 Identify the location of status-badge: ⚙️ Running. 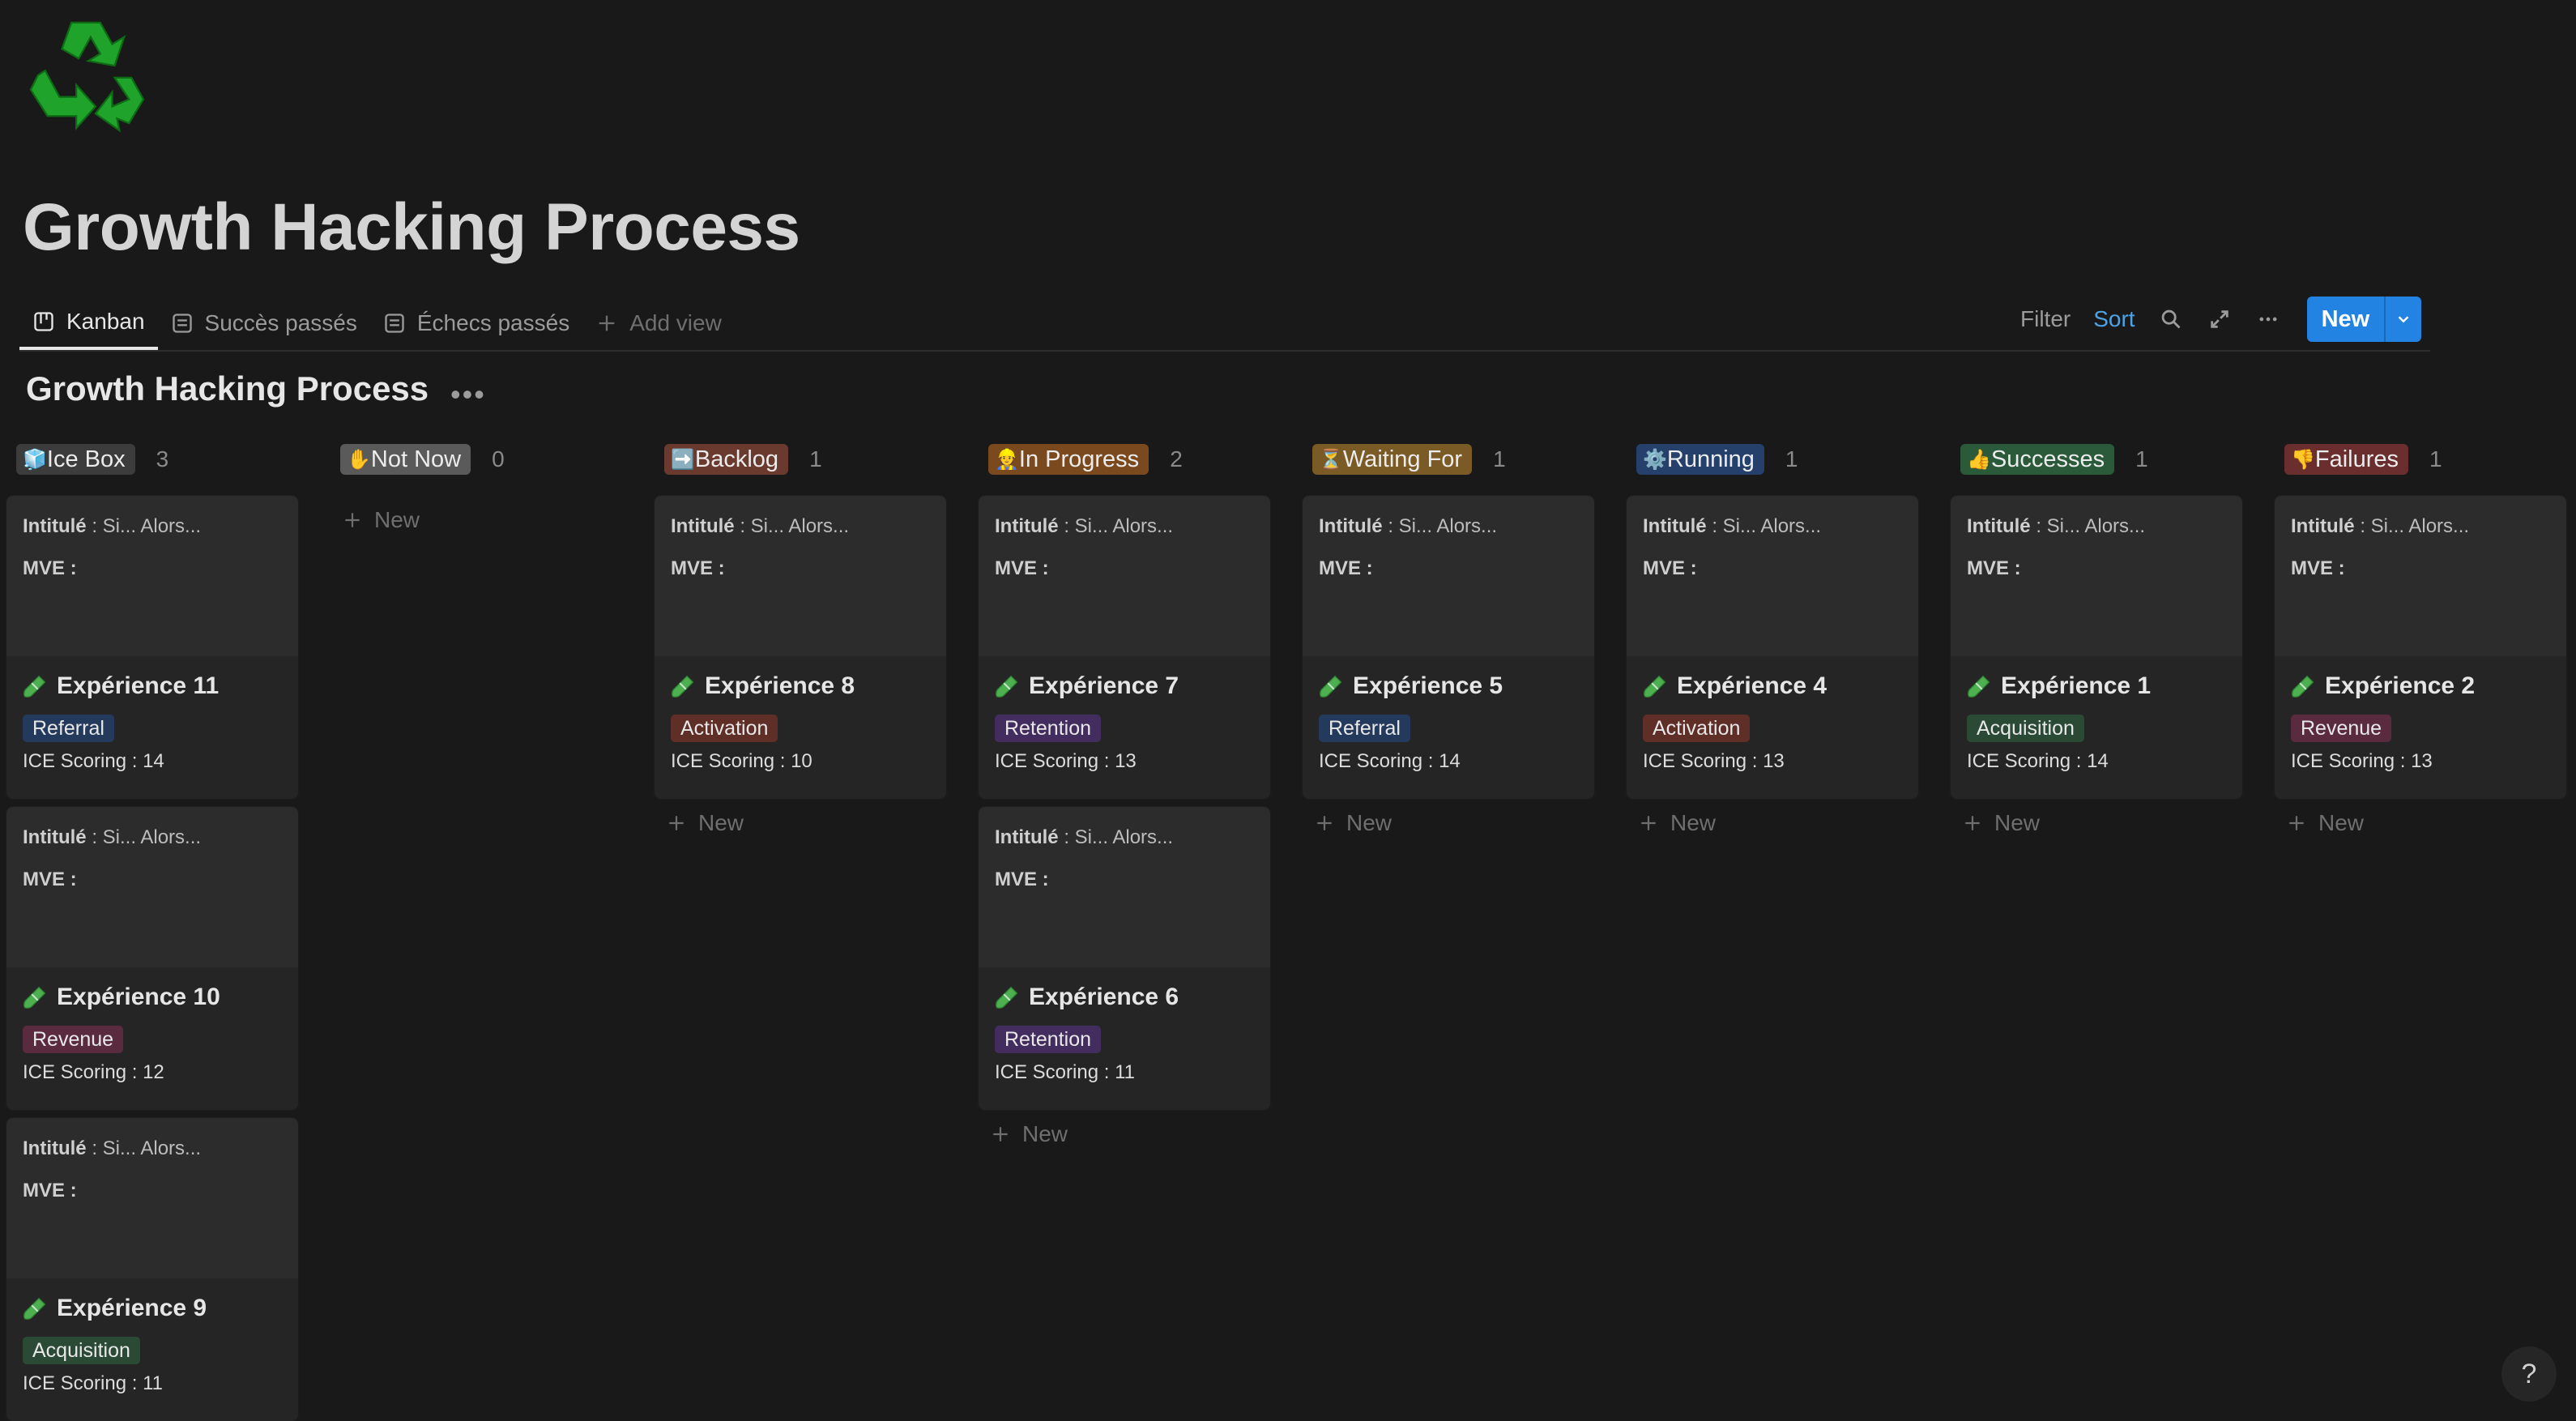
(1700, 459).